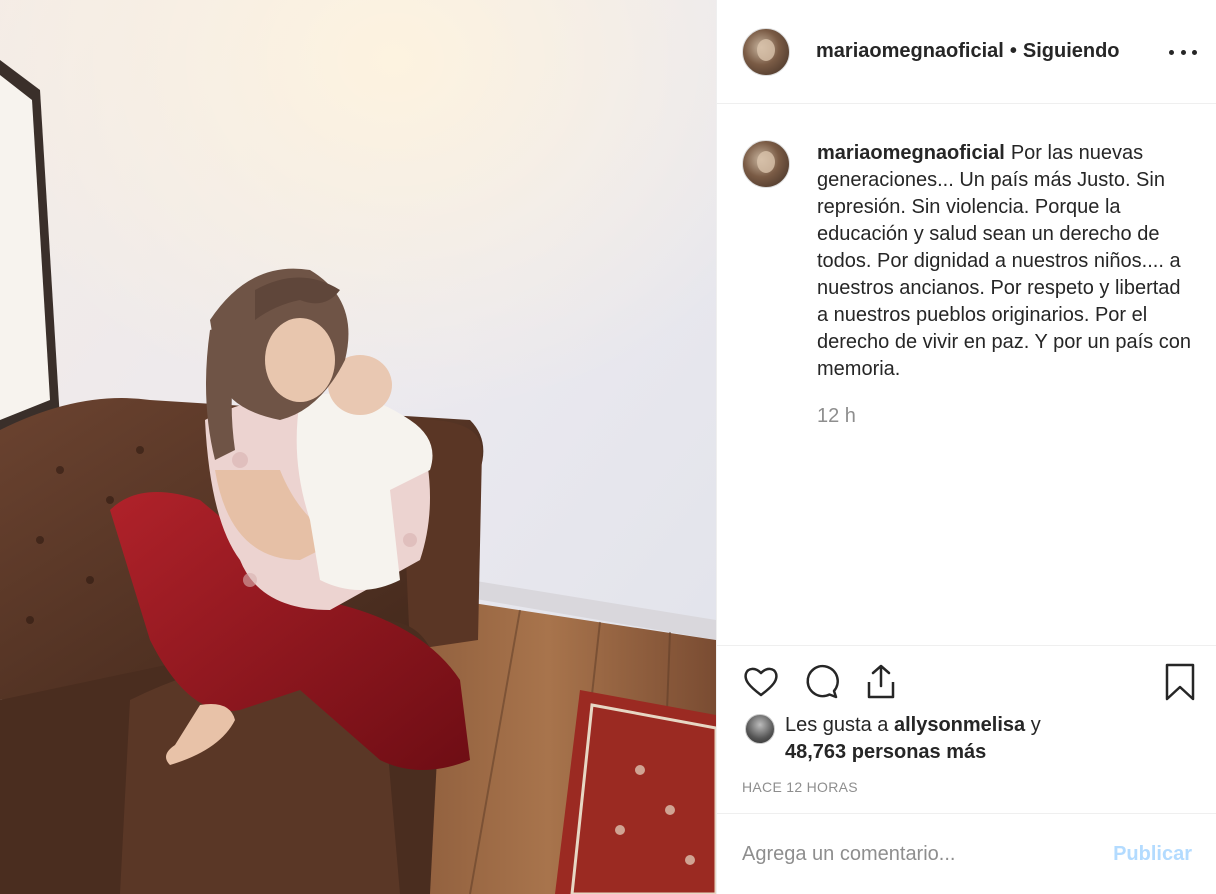 This screenshot has height=894, width=1216. What do you see at coordinates (766, 51) in the screenshot?
I see `avatar` at bounding box center [766, 51].